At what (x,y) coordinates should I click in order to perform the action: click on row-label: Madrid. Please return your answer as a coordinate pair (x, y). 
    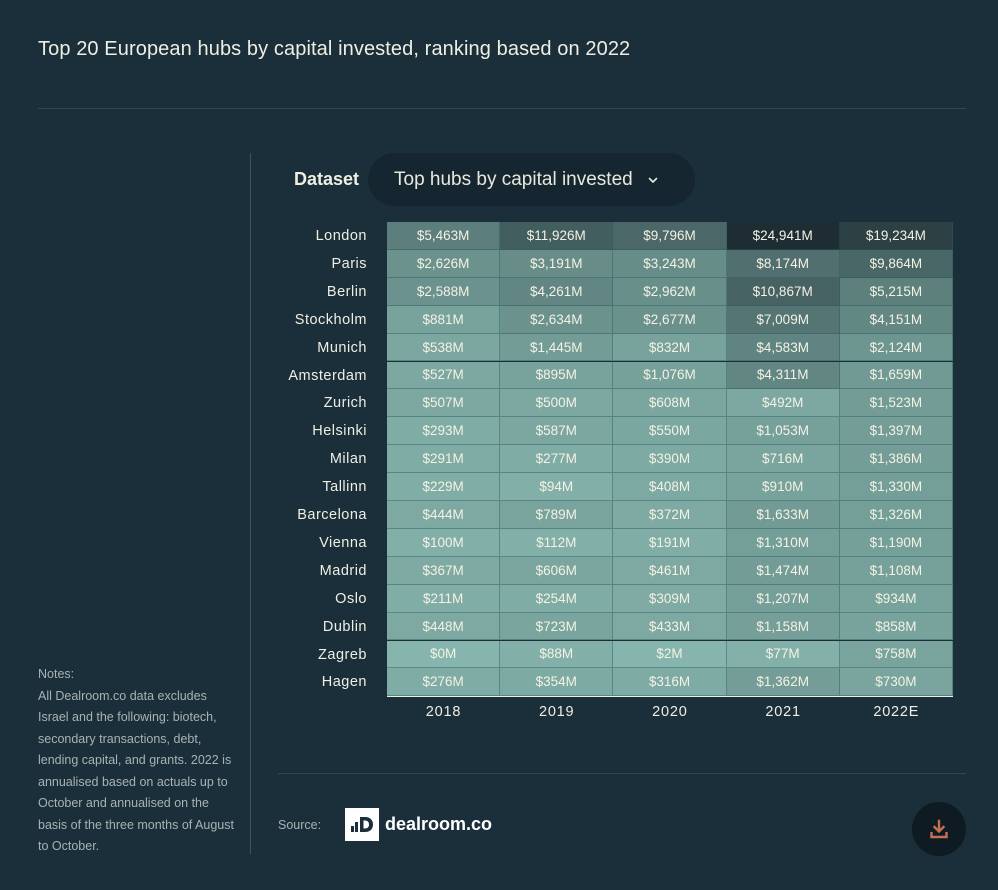
    Looking at the image, I should click on (343, 570).